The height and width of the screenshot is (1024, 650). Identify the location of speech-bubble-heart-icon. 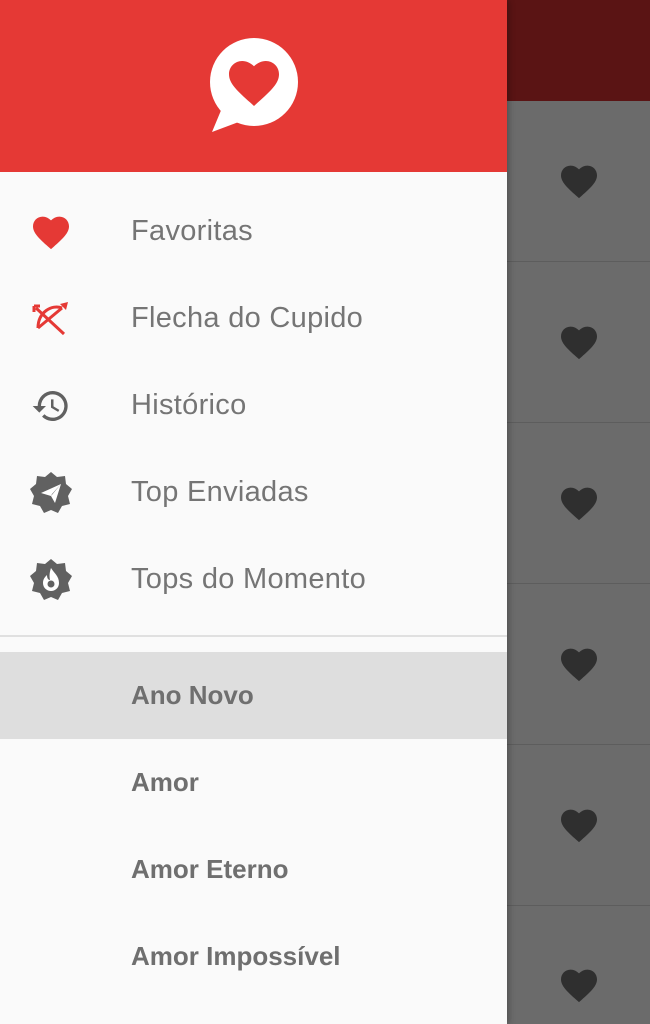
(253, 85).